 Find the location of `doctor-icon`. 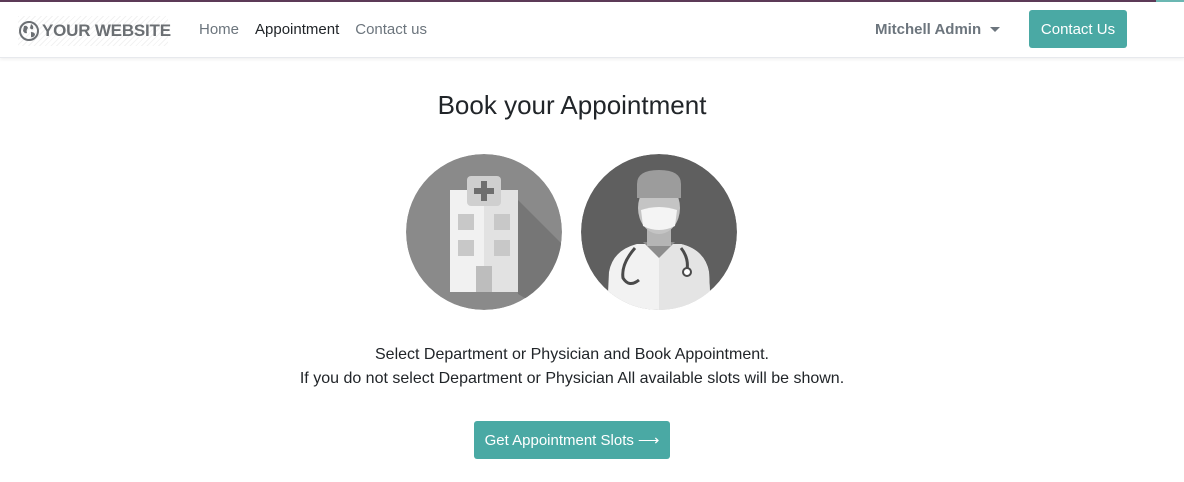

doctor-icon is located at coordinates (659, 232).